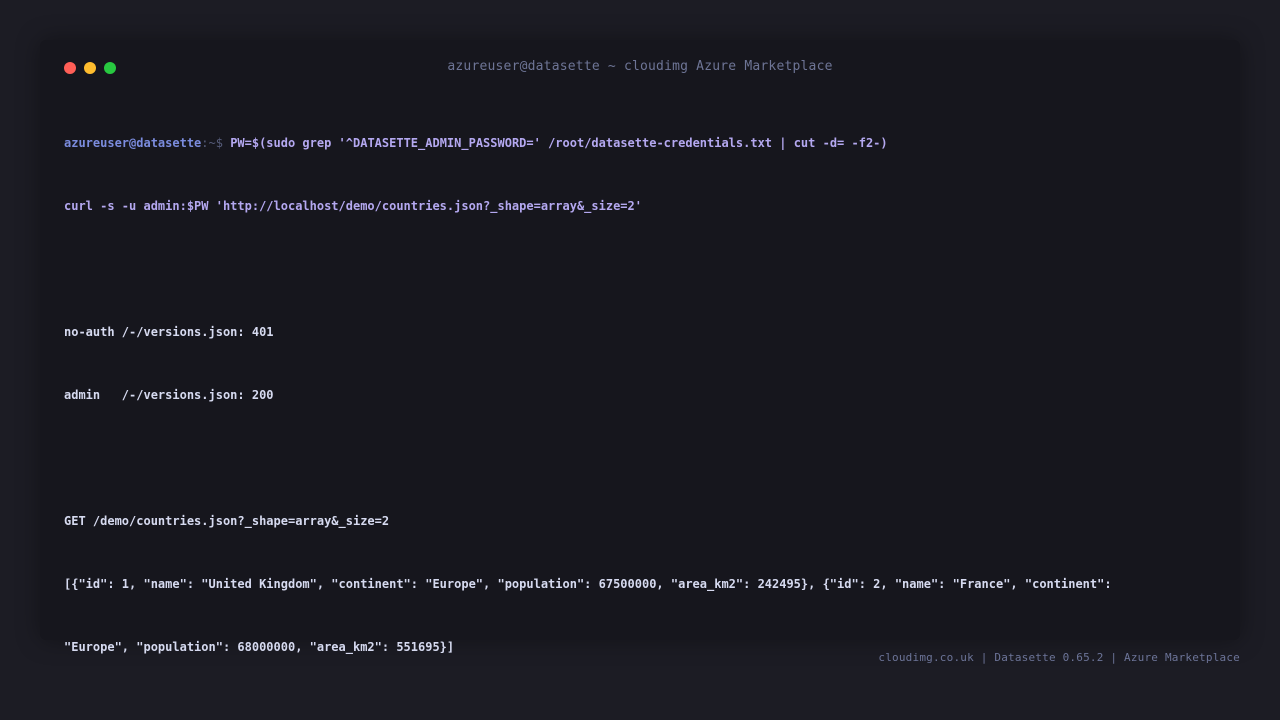 This screenshot has width=1280, height=720. What do you see at coordinates (133, 143) in the screenshot?
I see `prompt-user: azureuser@datasette` at bounding box center [133, 143].